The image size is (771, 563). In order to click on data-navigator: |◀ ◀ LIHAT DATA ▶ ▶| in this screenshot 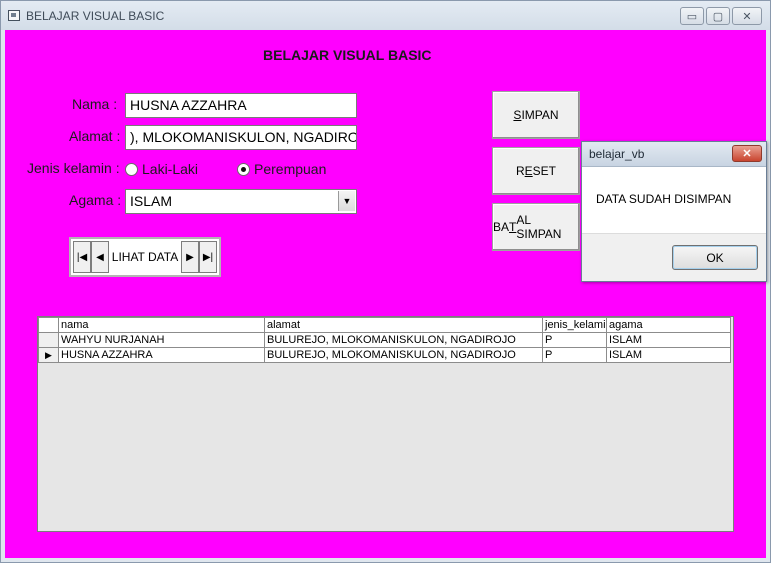, I will do `click(145, 257)`.